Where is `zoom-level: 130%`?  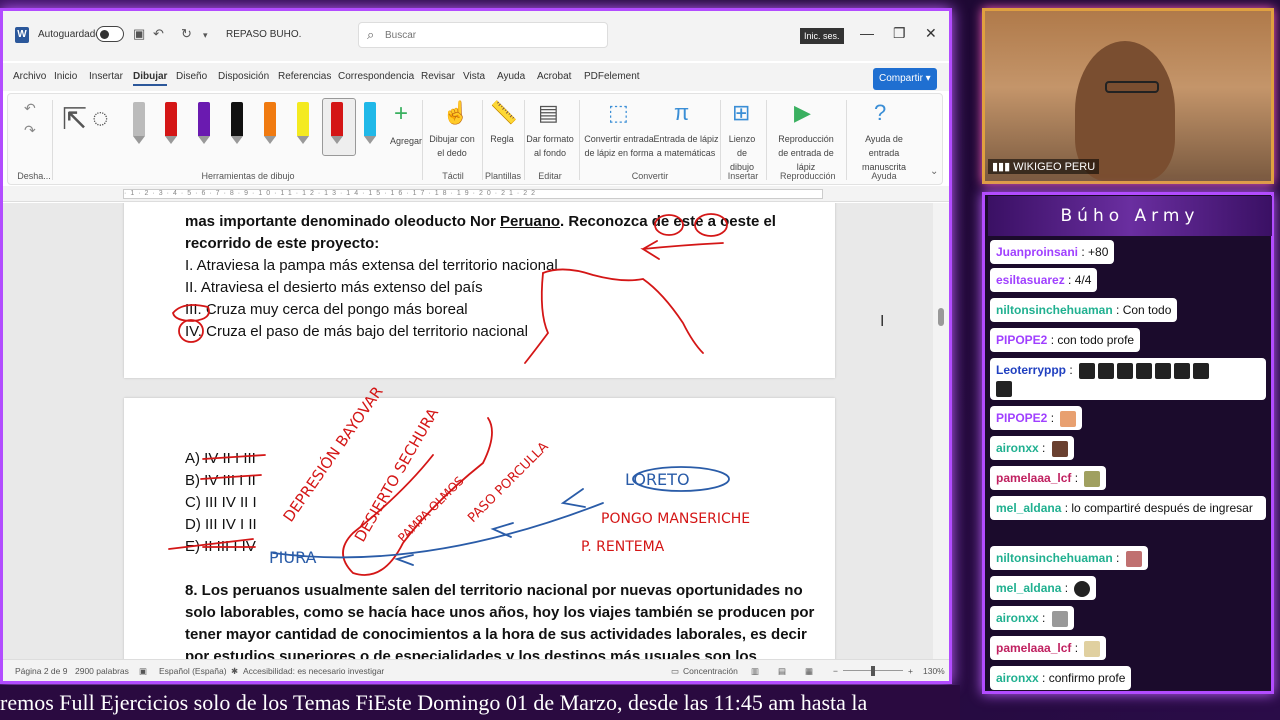 zoom-level: 130% is located at coordinates (934, 671).